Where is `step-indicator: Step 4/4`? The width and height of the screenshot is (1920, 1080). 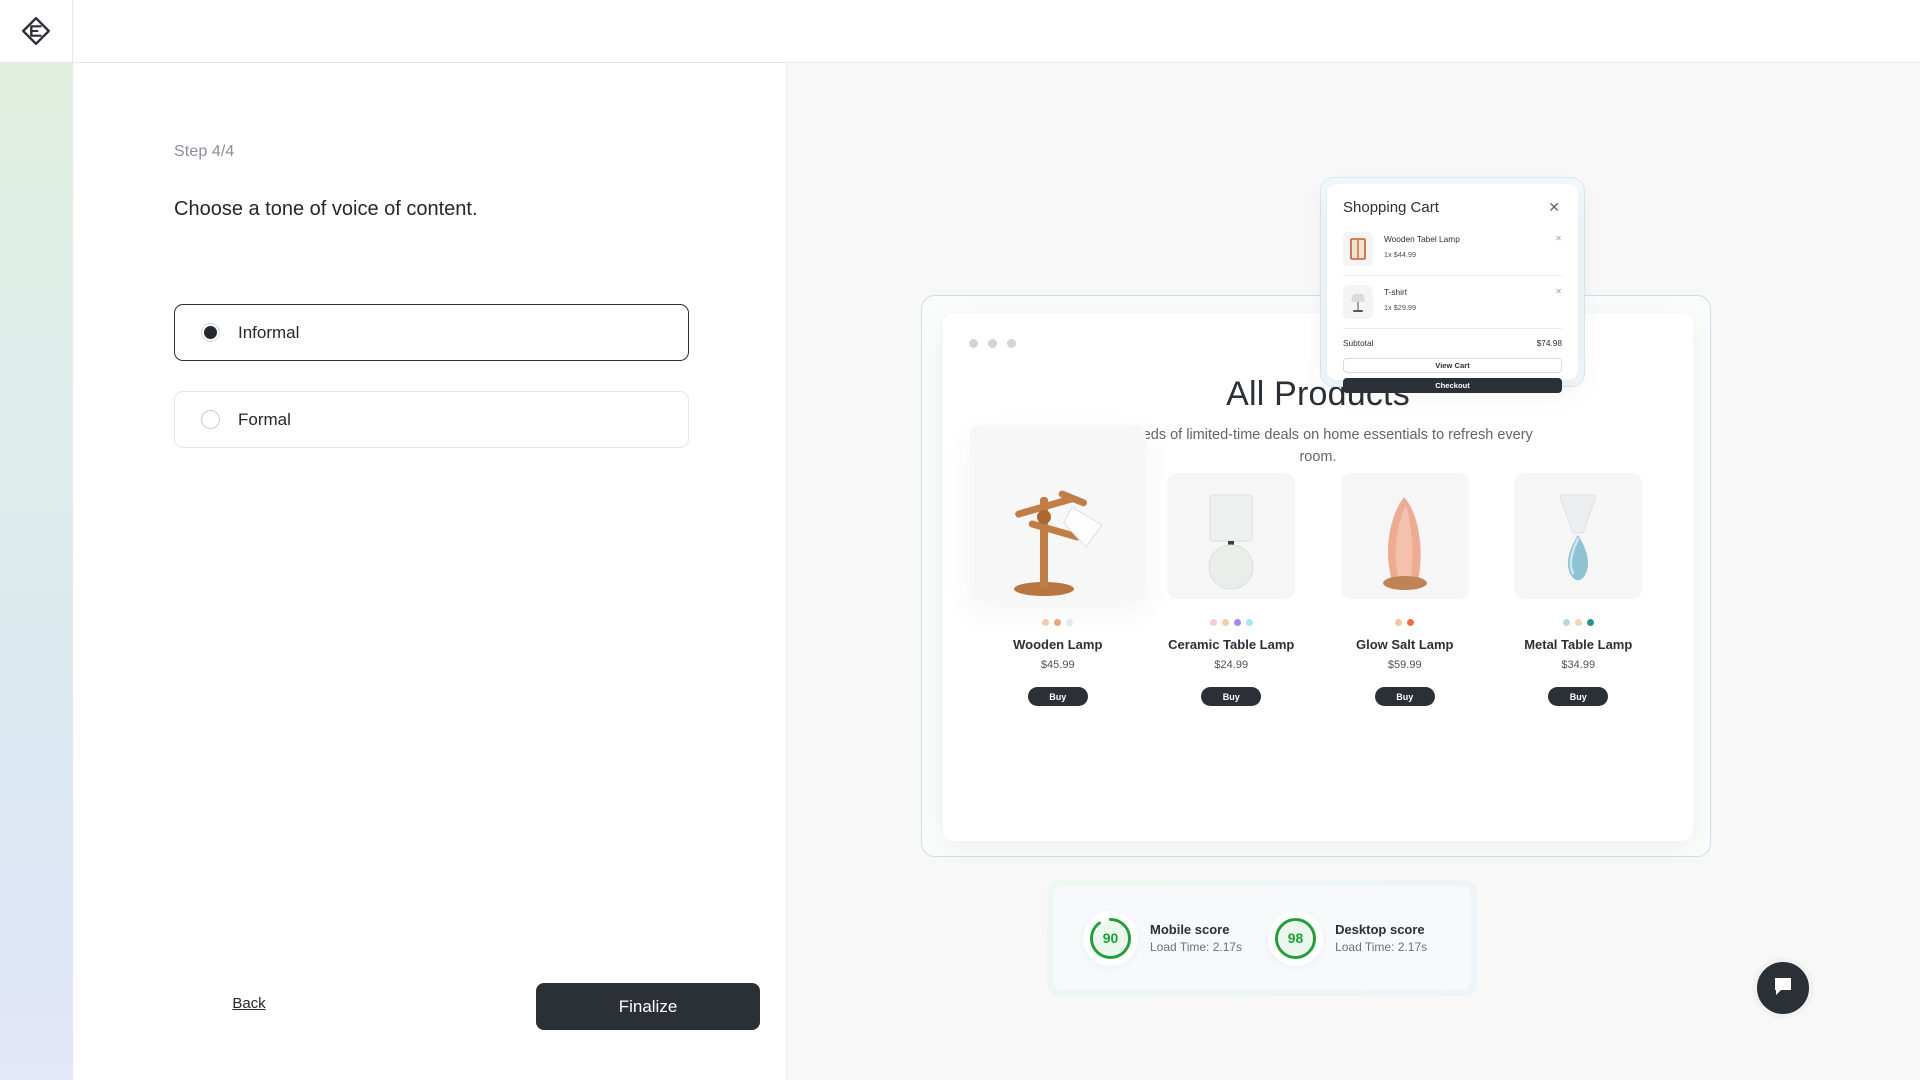
step-indicator: Step 4/4 is located at coordinates (204, 151).